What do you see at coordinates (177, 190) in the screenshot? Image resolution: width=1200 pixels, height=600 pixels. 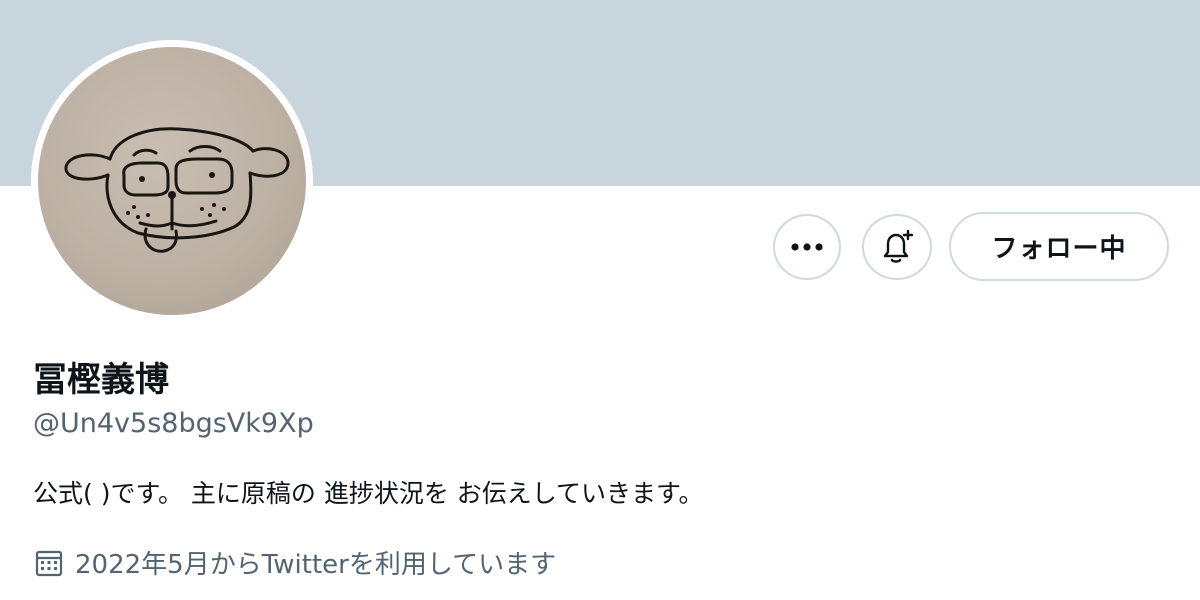 I see `dog-drawing-icon` at bounding box center [177, 190].